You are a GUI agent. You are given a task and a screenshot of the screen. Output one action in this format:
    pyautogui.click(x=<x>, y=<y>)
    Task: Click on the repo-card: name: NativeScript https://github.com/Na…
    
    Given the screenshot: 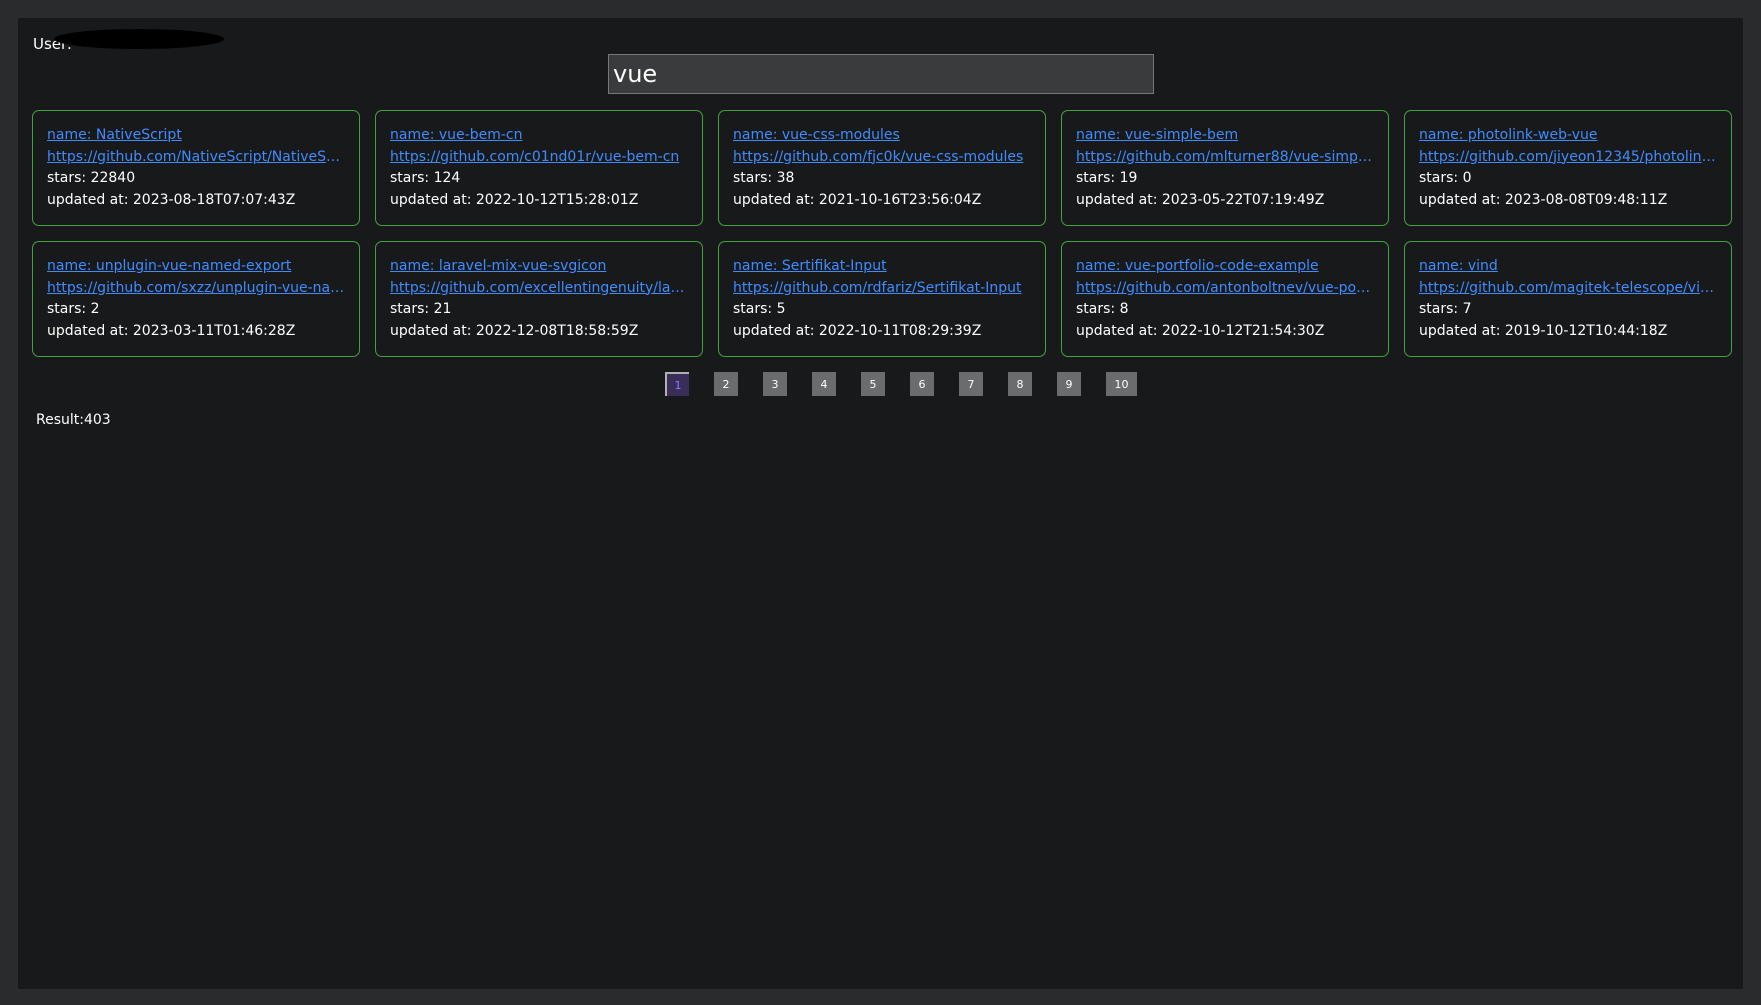 What is the action you would take?
    pyautogui.click(x=196, y=168)
    